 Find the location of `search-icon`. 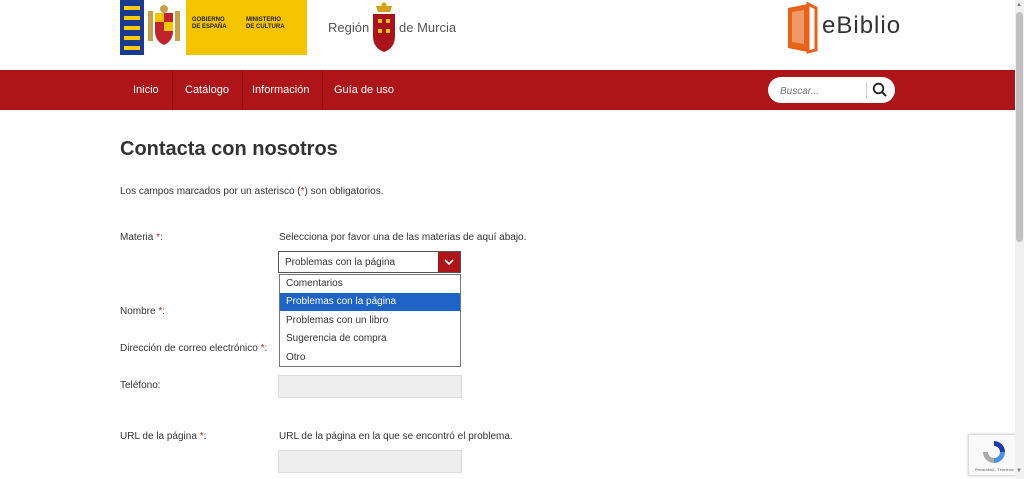

search-icon is located at coordinates (880, 90).